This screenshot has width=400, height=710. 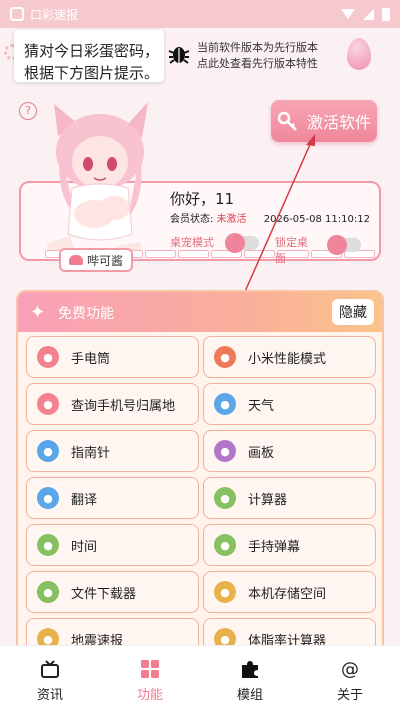 What do you see at coordinates (50, 669) in the screenshot?
I see `news-icon` at bounding box center [50, 669].